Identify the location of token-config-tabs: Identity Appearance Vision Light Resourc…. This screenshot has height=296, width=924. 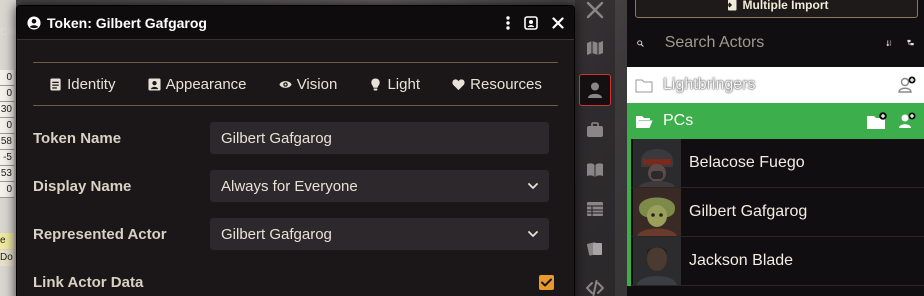
(295, 84).